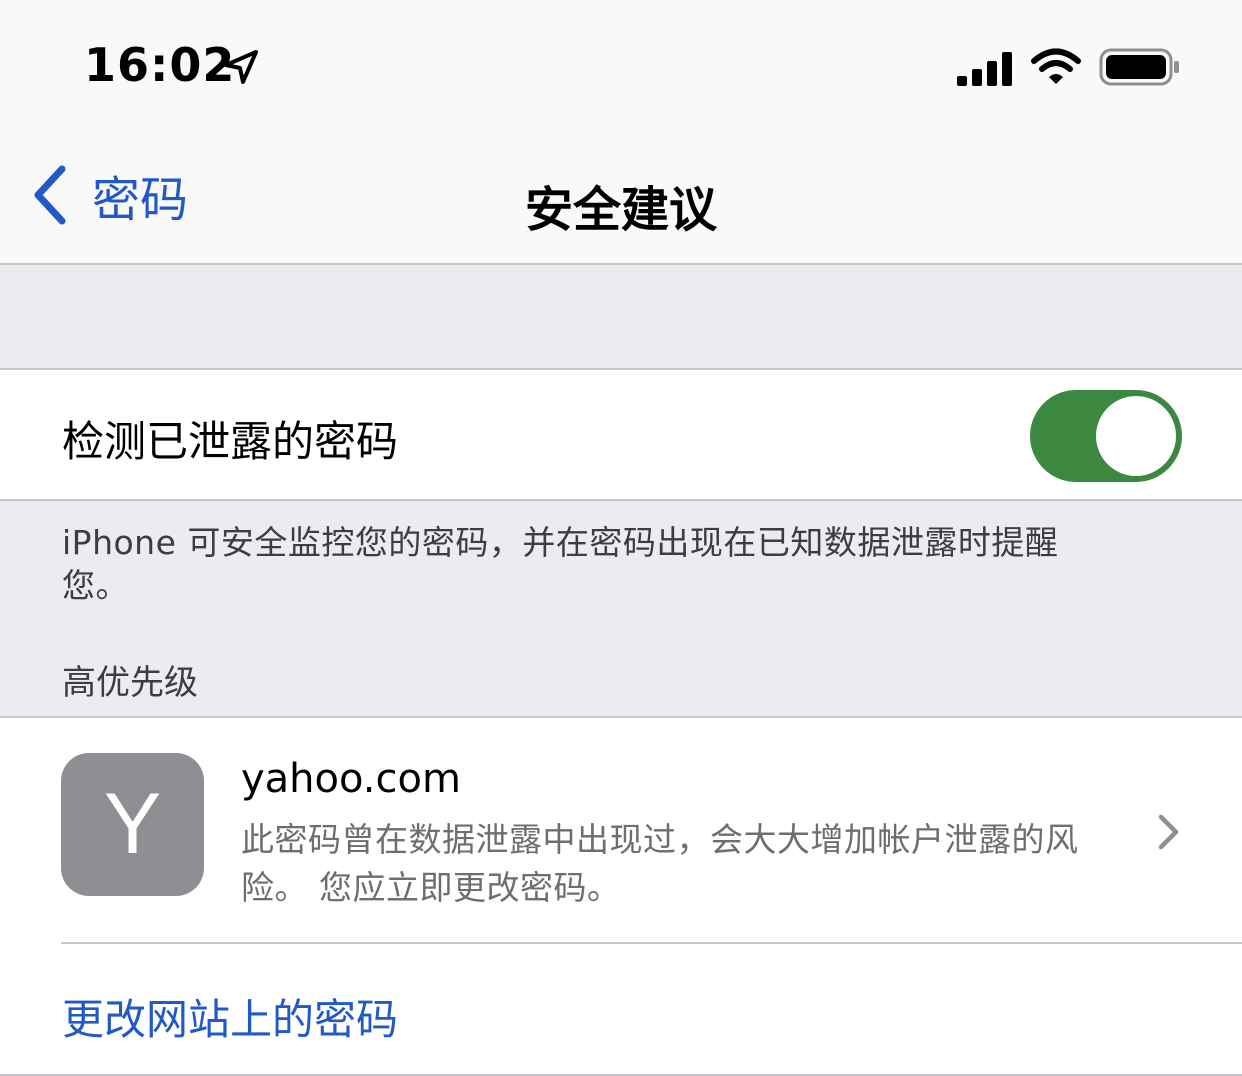 This screenshot has height=1076, width=1242. I want to click on wifi-icon, so click(1056, 66).